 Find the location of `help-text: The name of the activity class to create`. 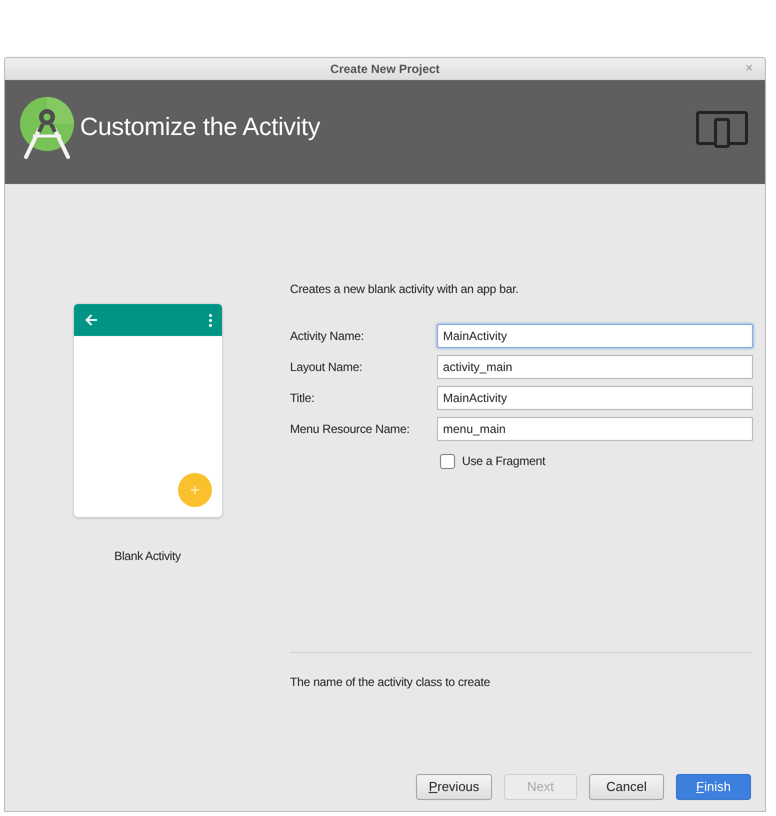

help-text: The name of the activity class to create is located at coordinates (391, 682).